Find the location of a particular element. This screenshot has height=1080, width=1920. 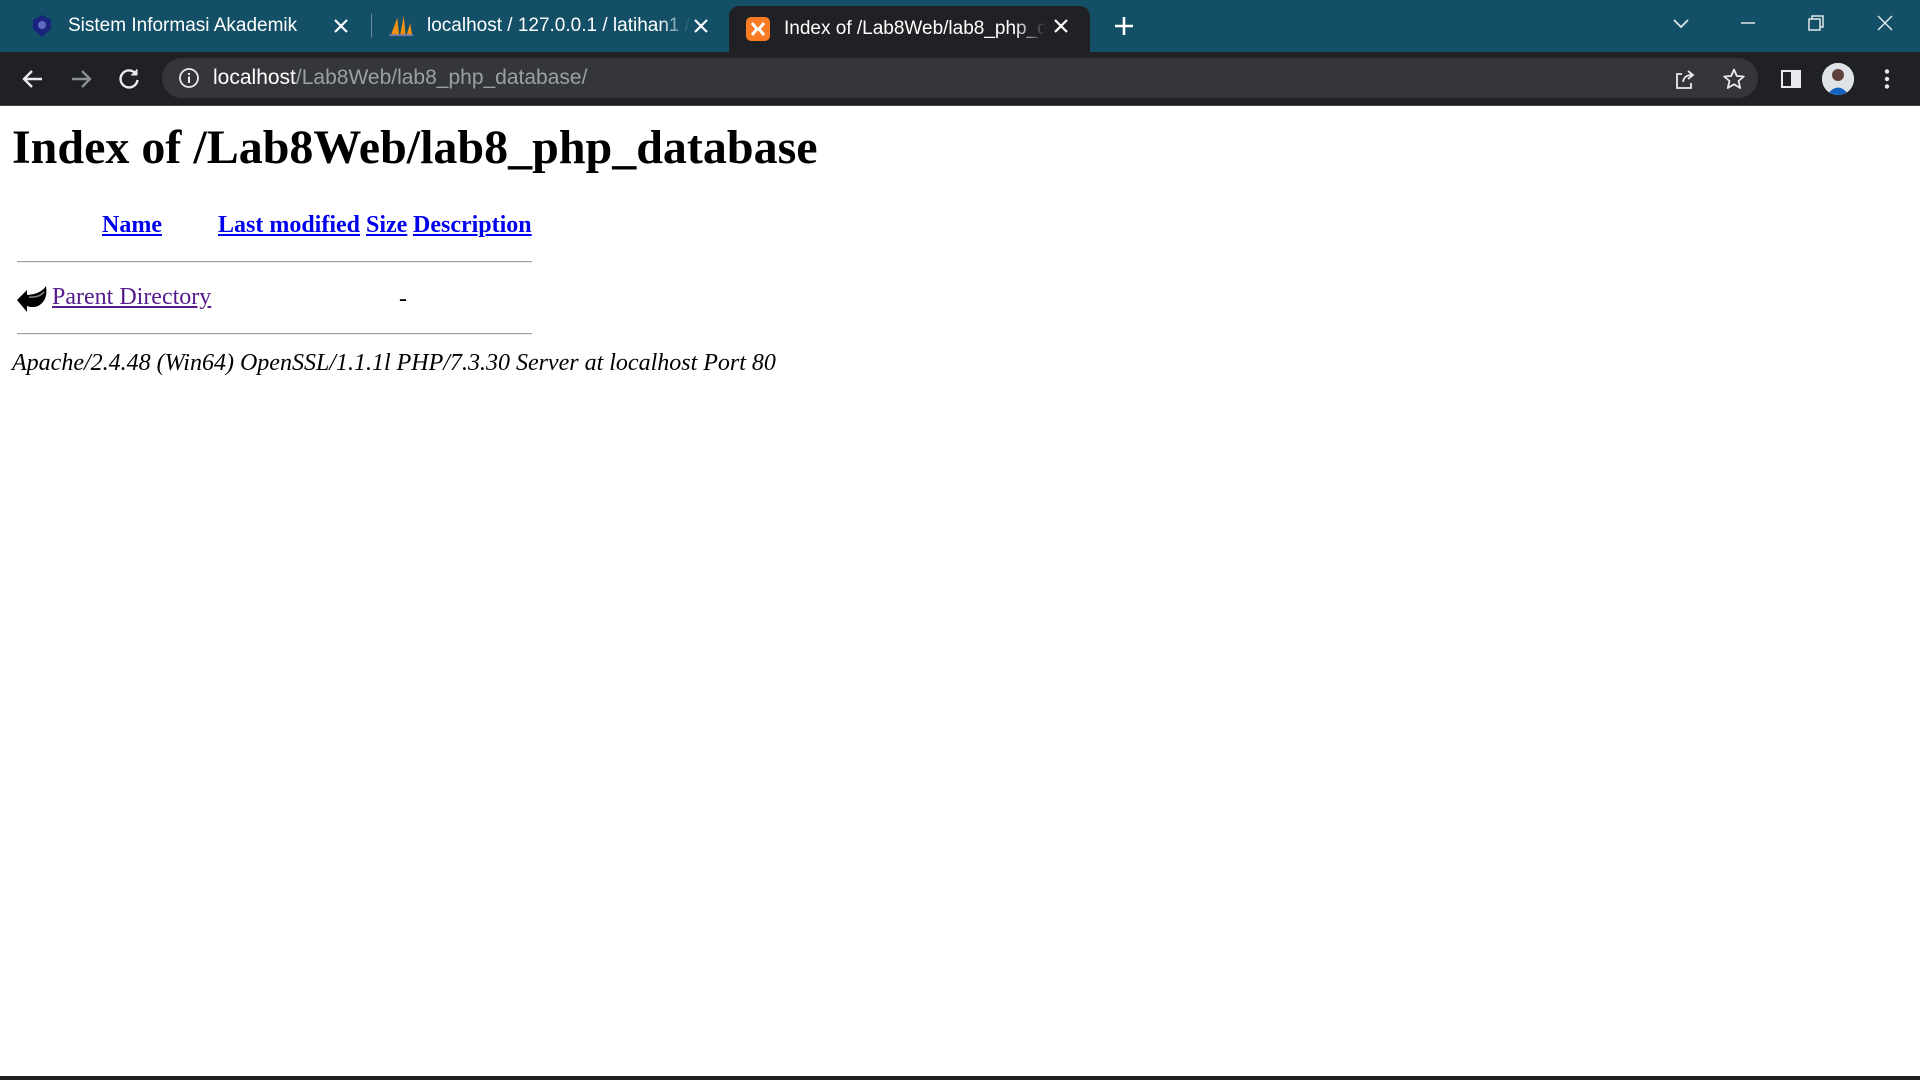

column-header-description: Description is located at coordinates (472, 225).